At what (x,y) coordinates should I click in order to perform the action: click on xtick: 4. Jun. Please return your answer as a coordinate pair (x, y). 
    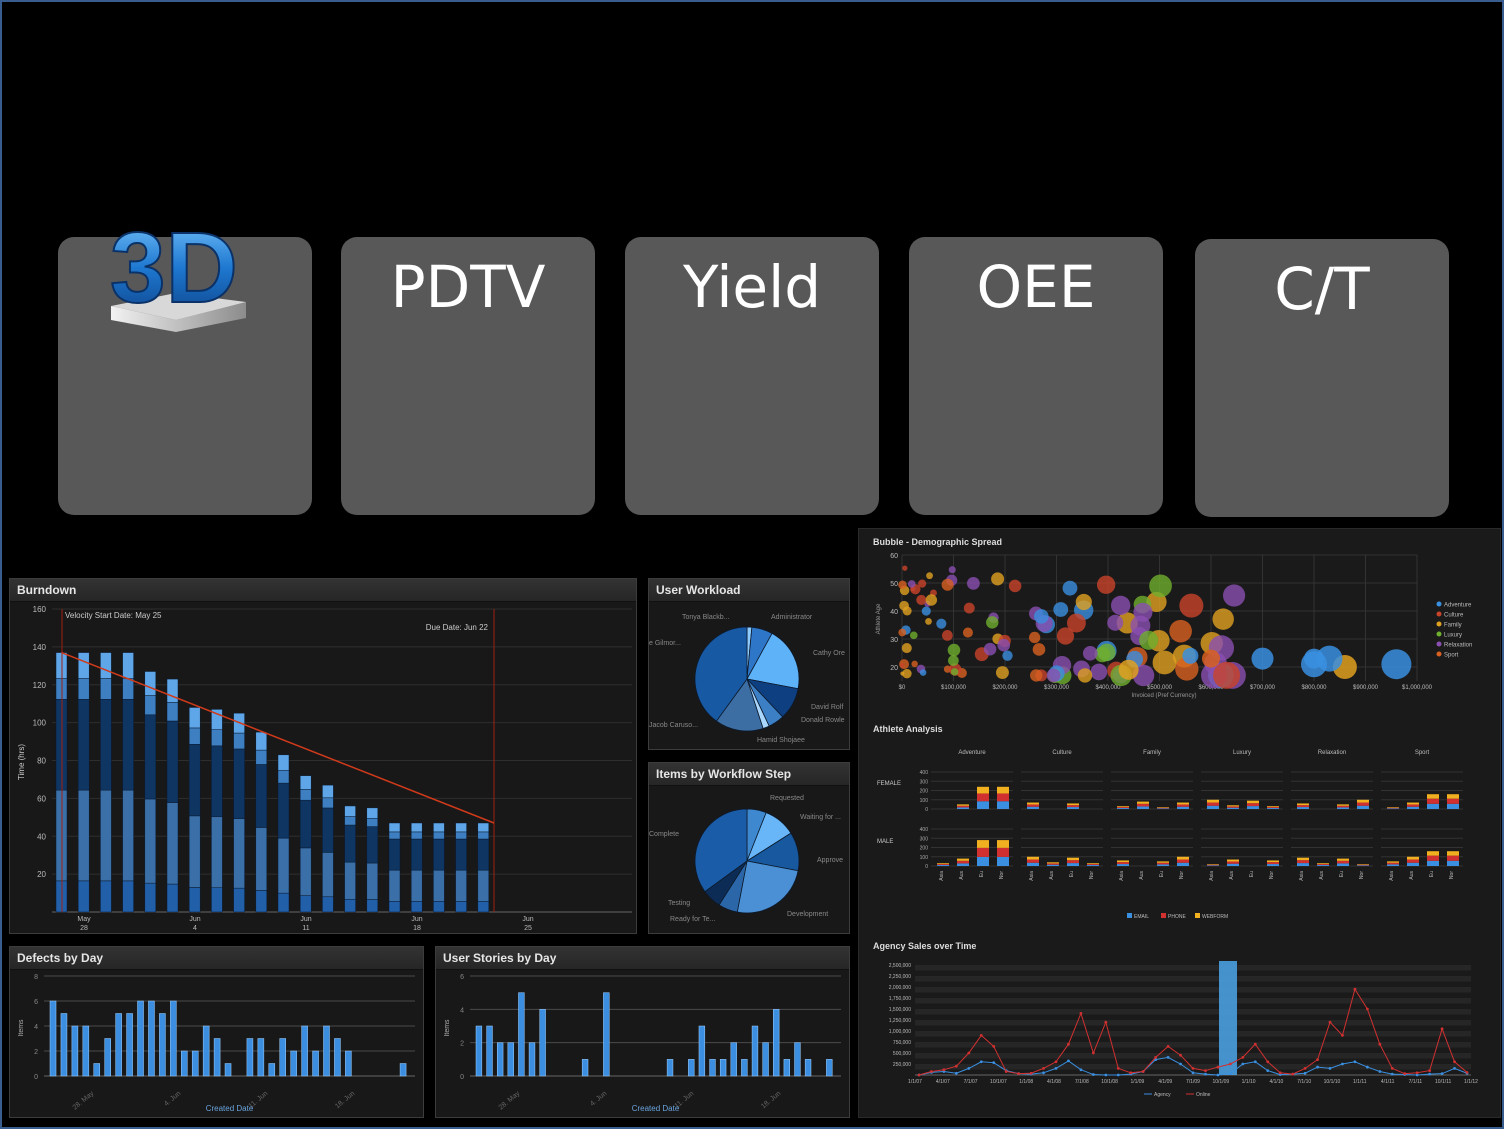
    Looking at the image, I should click on (172, 1099).